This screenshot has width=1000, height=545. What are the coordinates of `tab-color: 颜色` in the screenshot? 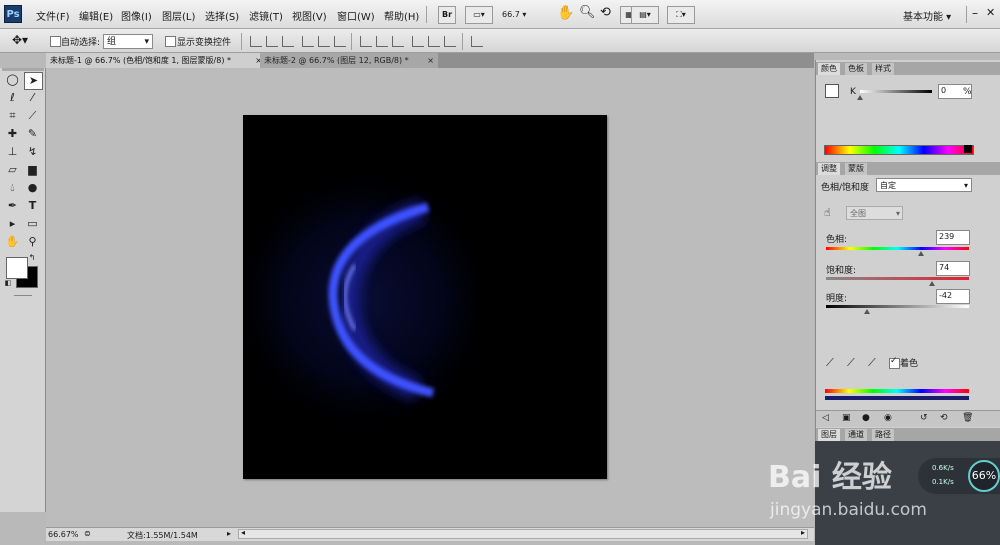 It's located at (829, 69).